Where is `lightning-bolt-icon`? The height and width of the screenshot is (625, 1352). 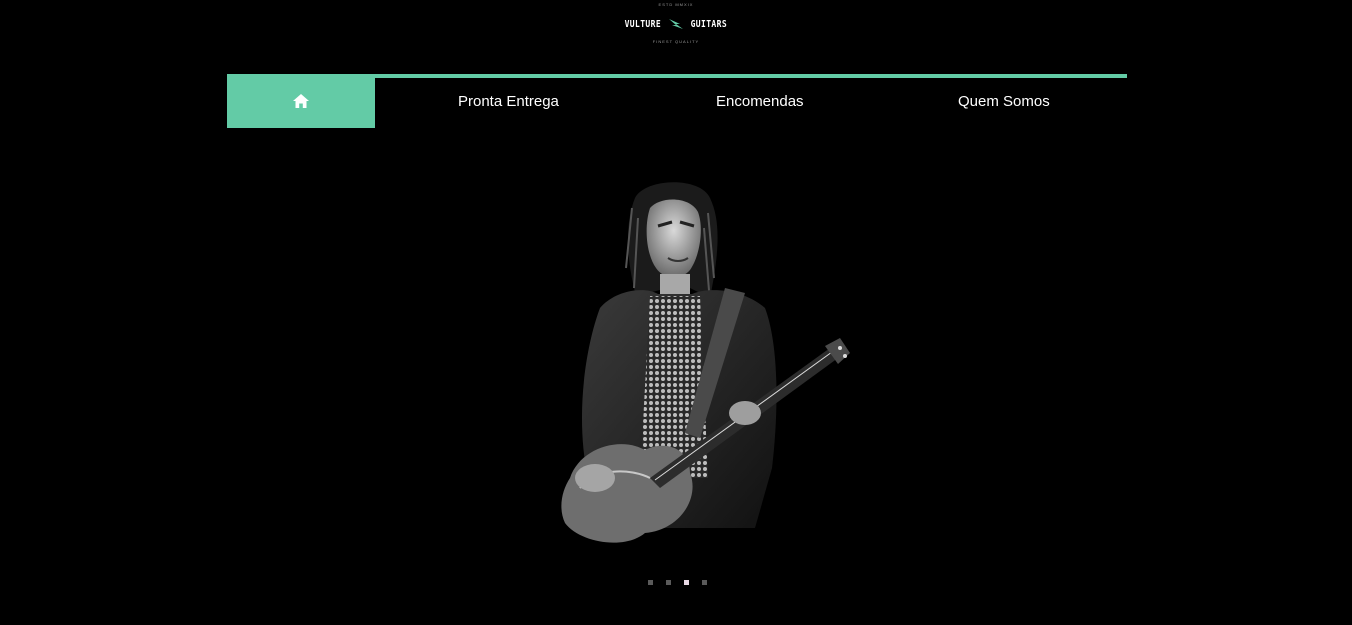
lightning-bolt-icon is located at coordinates (676, 24).